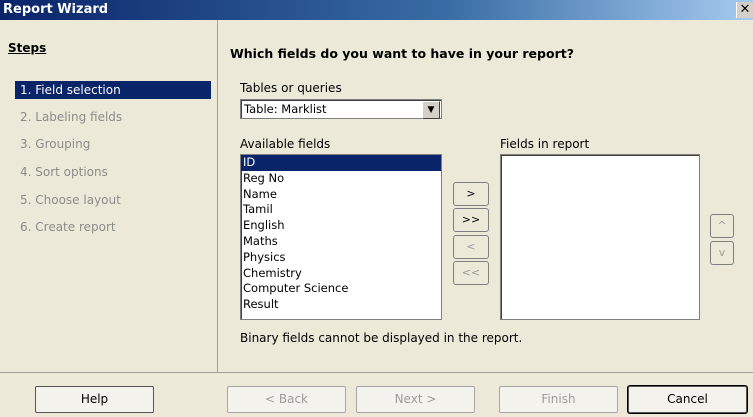  I want to click on back-button: < Back, so click(286, 399).